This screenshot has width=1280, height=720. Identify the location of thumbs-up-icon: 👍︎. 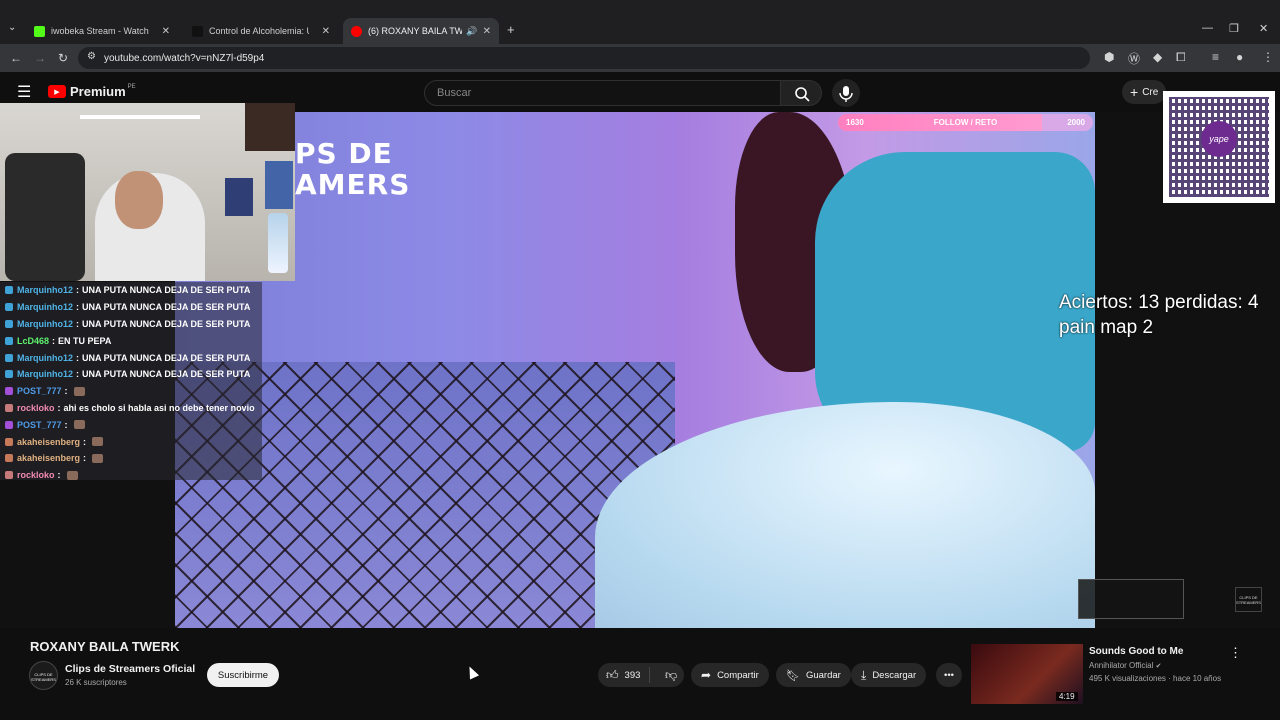
(612, 674).